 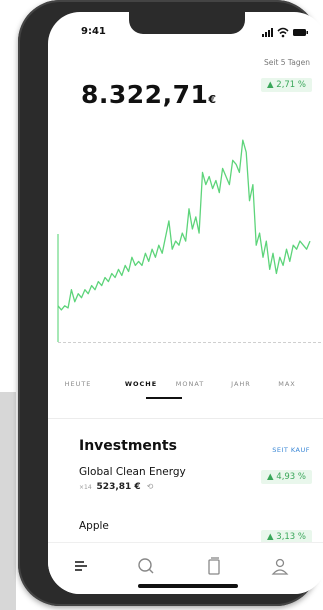 What do you see at coordinates (82, 567) in the screenshot?
I see `list-icon` at bounding box center [82, 567].